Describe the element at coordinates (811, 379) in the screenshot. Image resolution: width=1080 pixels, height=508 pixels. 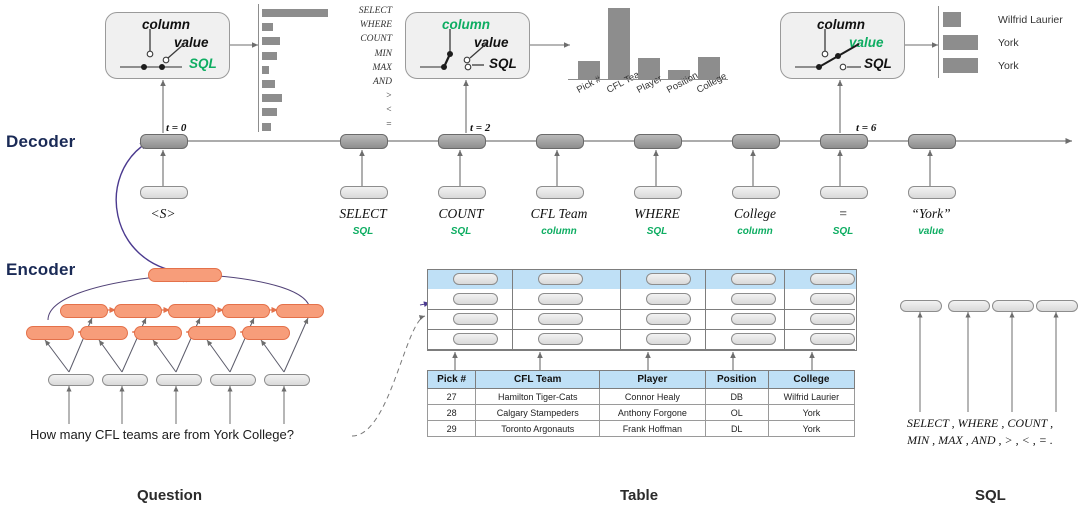
I see `table-column-header: College` at that location.